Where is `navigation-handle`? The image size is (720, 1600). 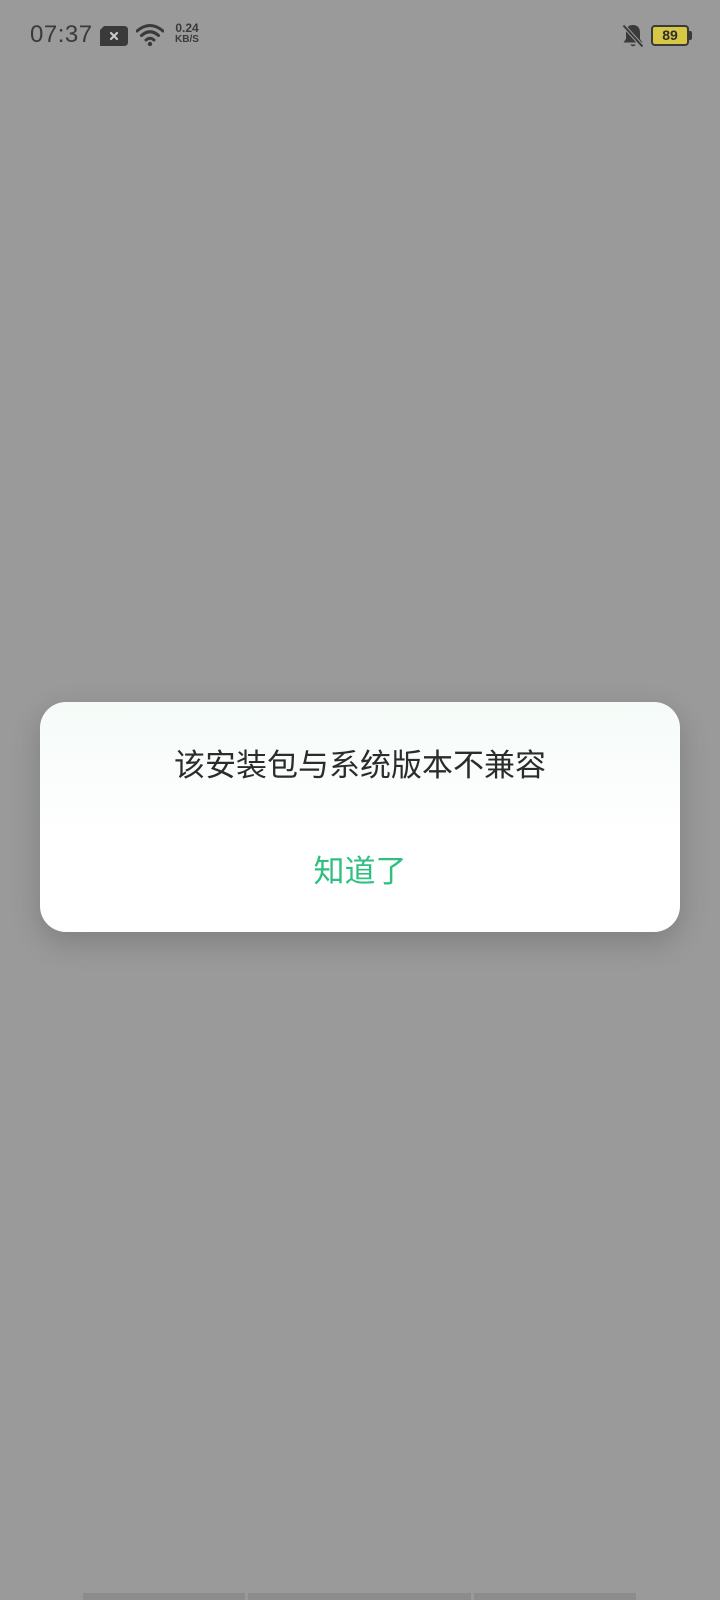
navigation-handle is located at coordinates (359, 1596).